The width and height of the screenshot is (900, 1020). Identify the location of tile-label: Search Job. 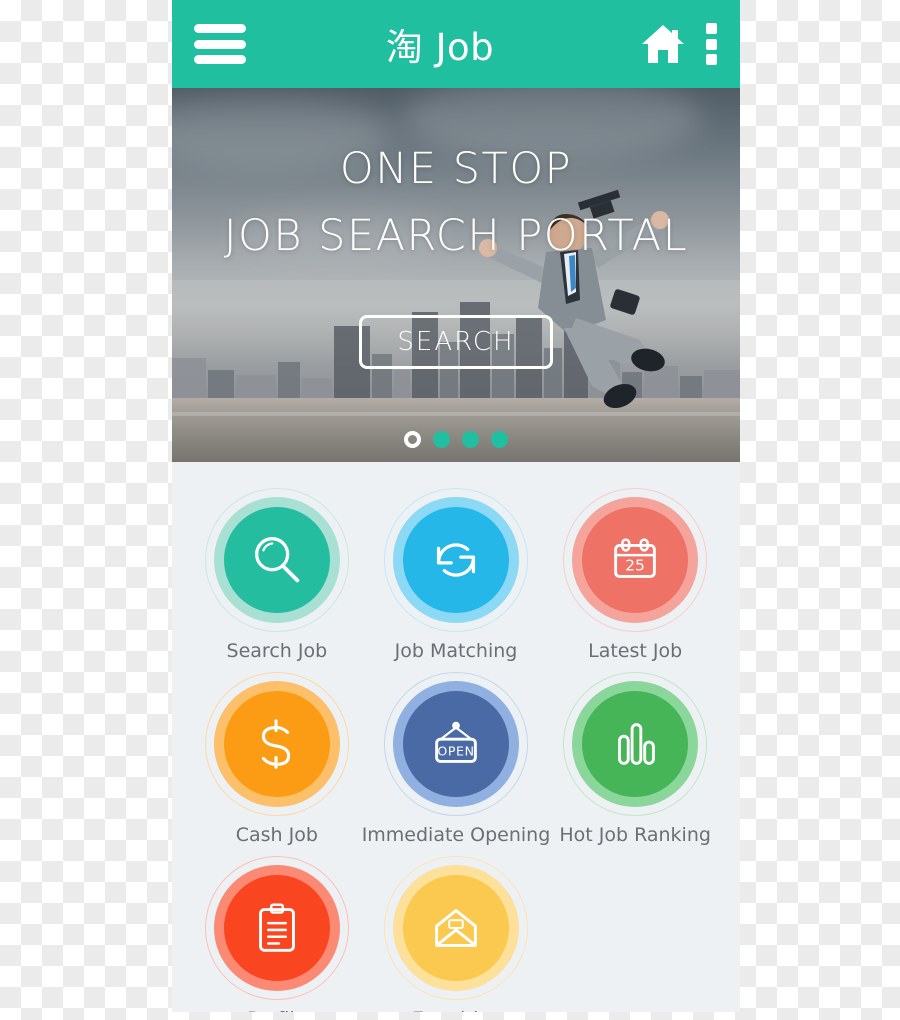
(277, 651).